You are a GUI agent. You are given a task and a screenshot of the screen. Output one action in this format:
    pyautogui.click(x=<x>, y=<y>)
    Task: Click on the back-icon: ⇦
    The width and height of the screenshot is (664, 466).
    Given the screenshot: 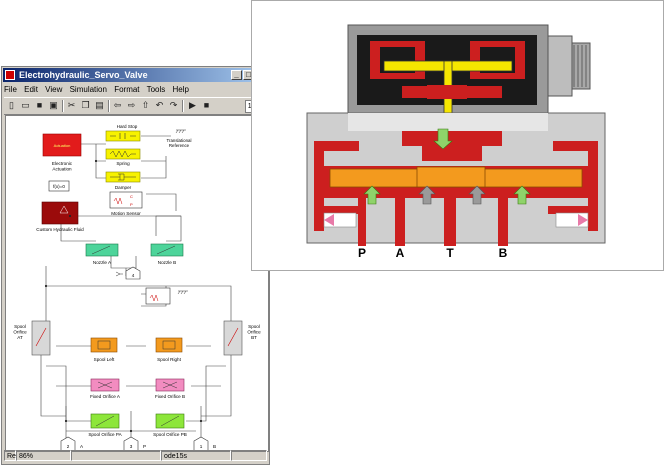 What is the action you would take?
    pyautogui.click(x=117, y=105)
    